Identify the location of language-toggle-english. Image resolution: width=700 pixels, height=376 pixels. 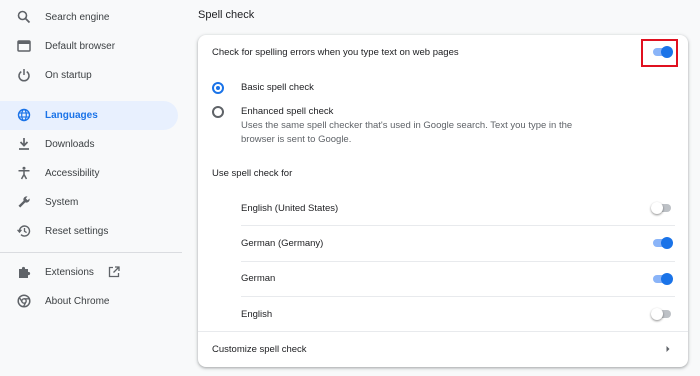
(662, 314).